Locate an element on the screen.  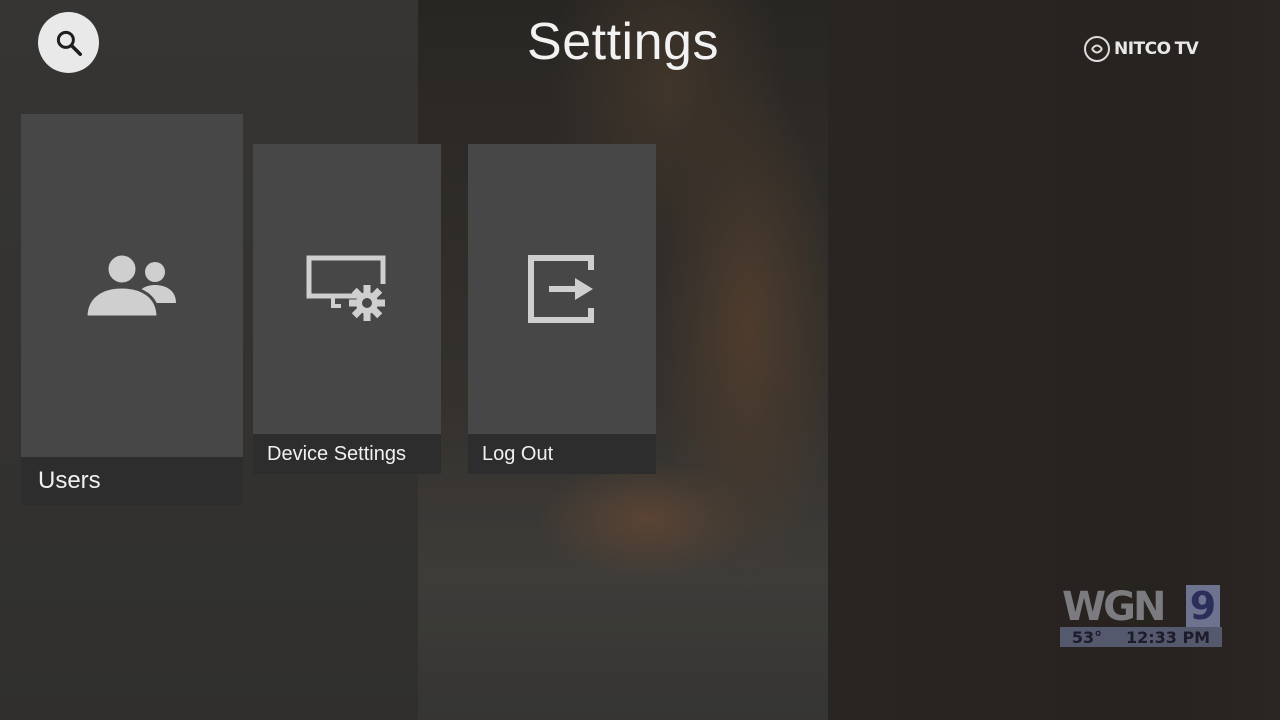
tile-users-label: Users is located at coordinates (132, 481).